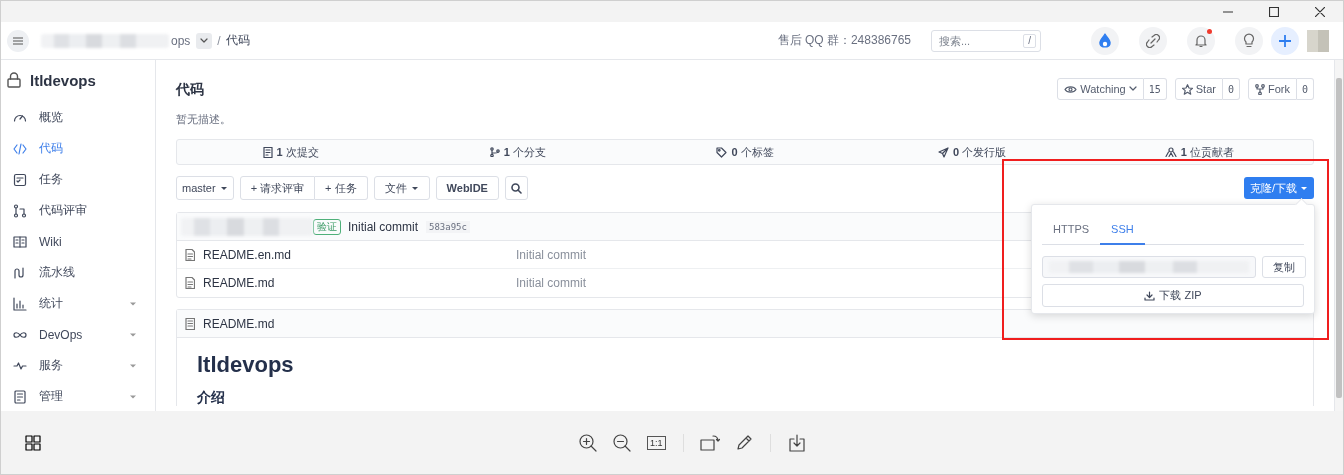 Image resolution: width=1344 pixels, height=475 pixels. I want to click on sidebar-item: 服务, so click(81, 365).